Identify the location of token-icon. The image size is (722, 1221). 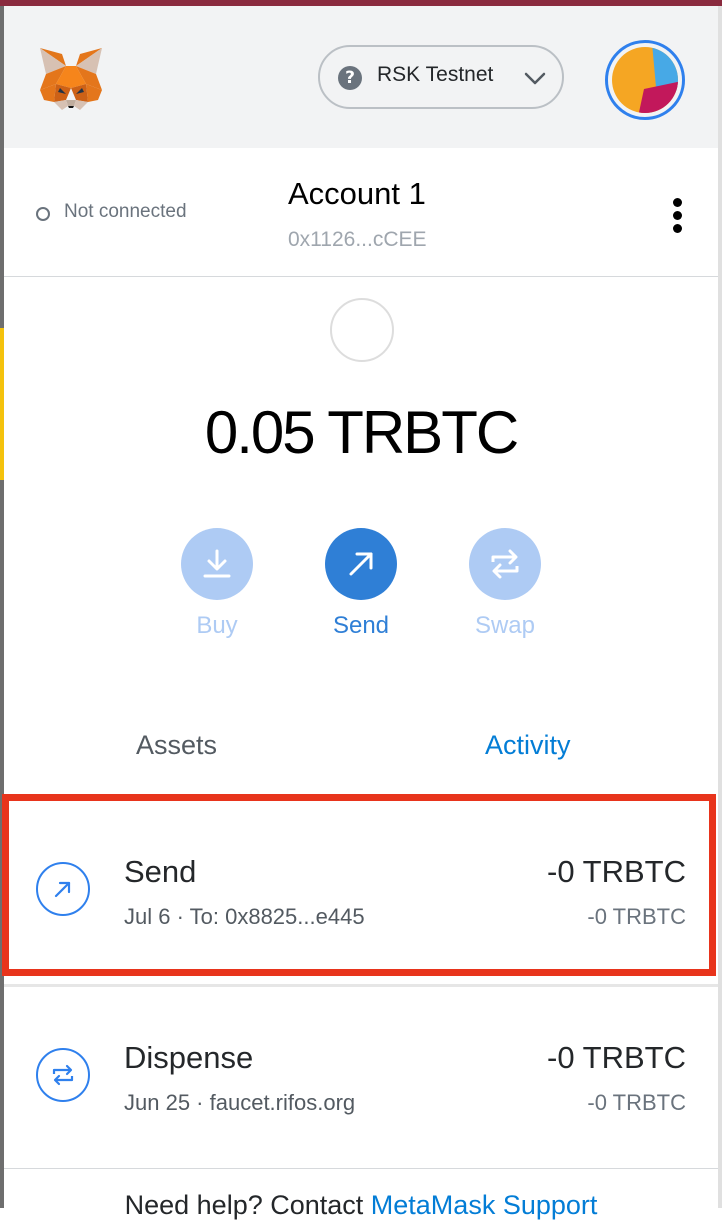
(362, 330).